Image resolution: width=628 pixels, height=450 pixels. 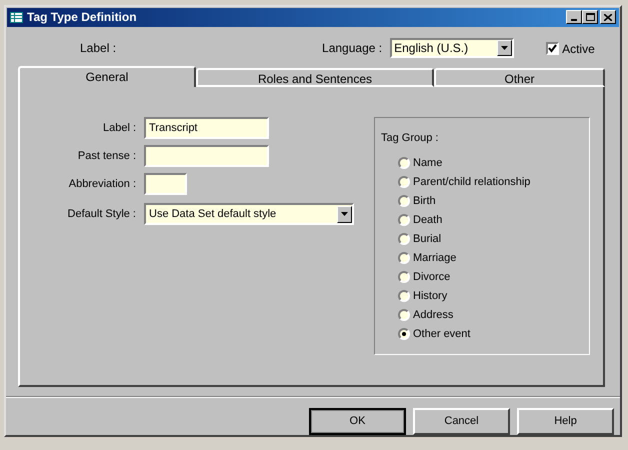 I want to click on radio-option: Marriage, so click(x=490, y=258).